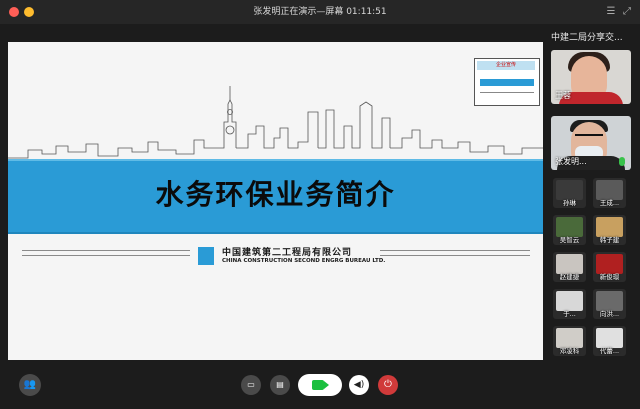 The image size is (640, 409). Describe the element at coordinates (569, 267) in the screenshot. I see `participant-tile: 赵建捷` at that location.